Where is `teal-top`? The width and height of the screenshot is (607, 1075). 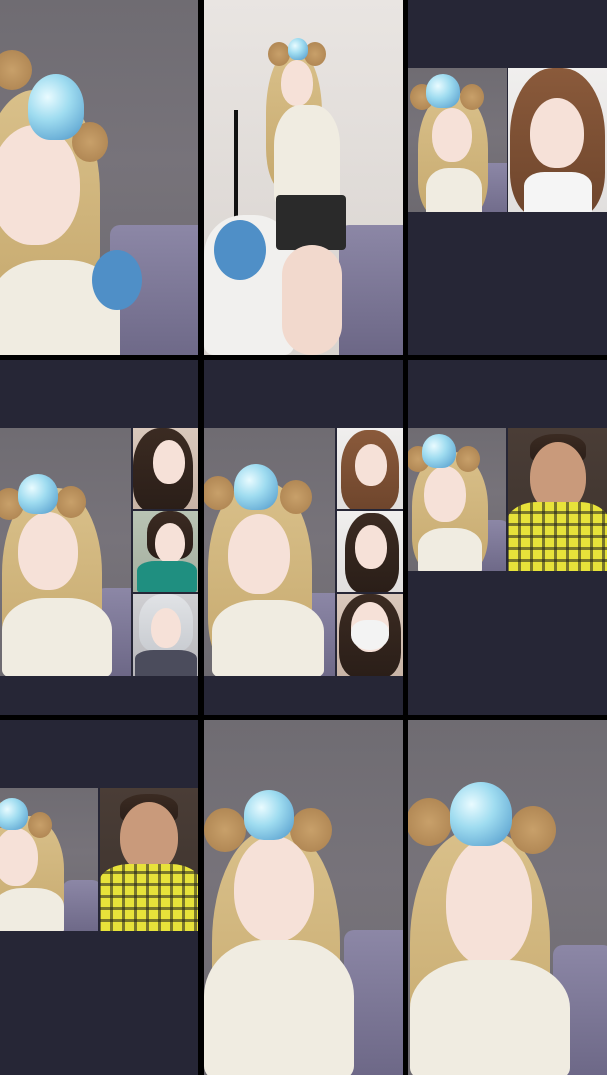
teal-top is located at coordinates (167, 576).